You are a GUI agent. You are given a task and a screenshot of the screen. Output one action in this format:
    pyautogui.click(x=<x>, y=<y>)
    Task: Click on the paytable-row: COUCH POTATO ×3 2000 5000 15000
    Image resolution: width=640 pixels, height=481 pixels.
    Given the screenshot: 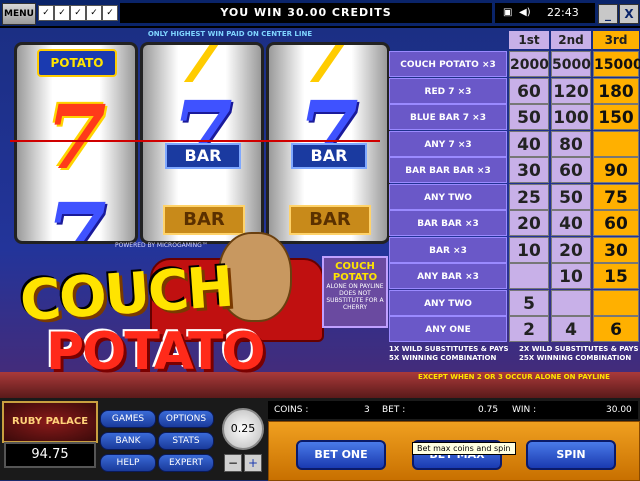 What is the action you would take?
    pyautogui.click(x=514, y=64)
    